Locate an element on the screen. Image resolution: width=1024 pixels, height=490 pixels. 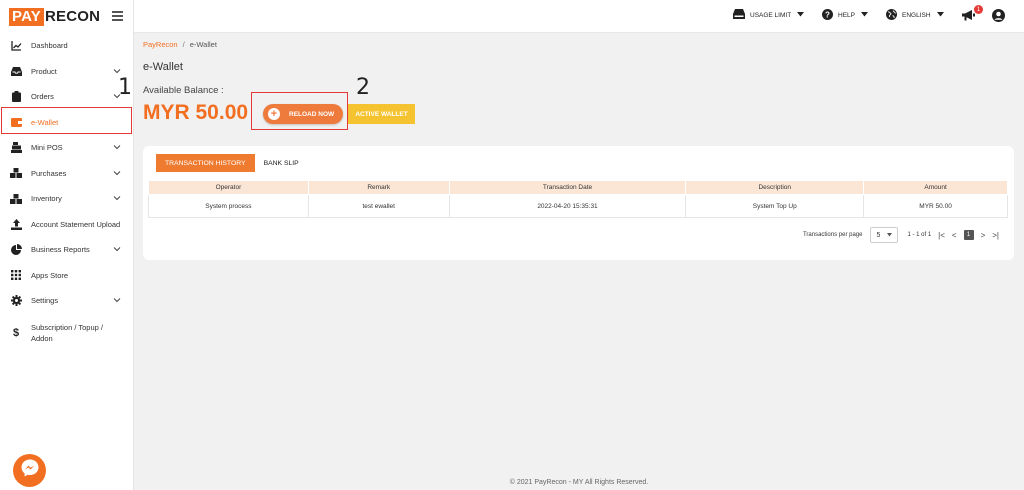
sidebar-item-label: Account Statement Upload is located at coordinates (76, 224).